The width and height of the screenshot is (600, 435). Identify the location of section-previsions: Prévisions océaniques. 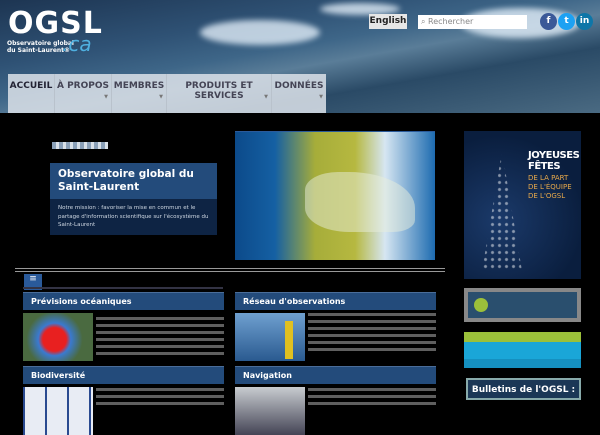
(123, 326).